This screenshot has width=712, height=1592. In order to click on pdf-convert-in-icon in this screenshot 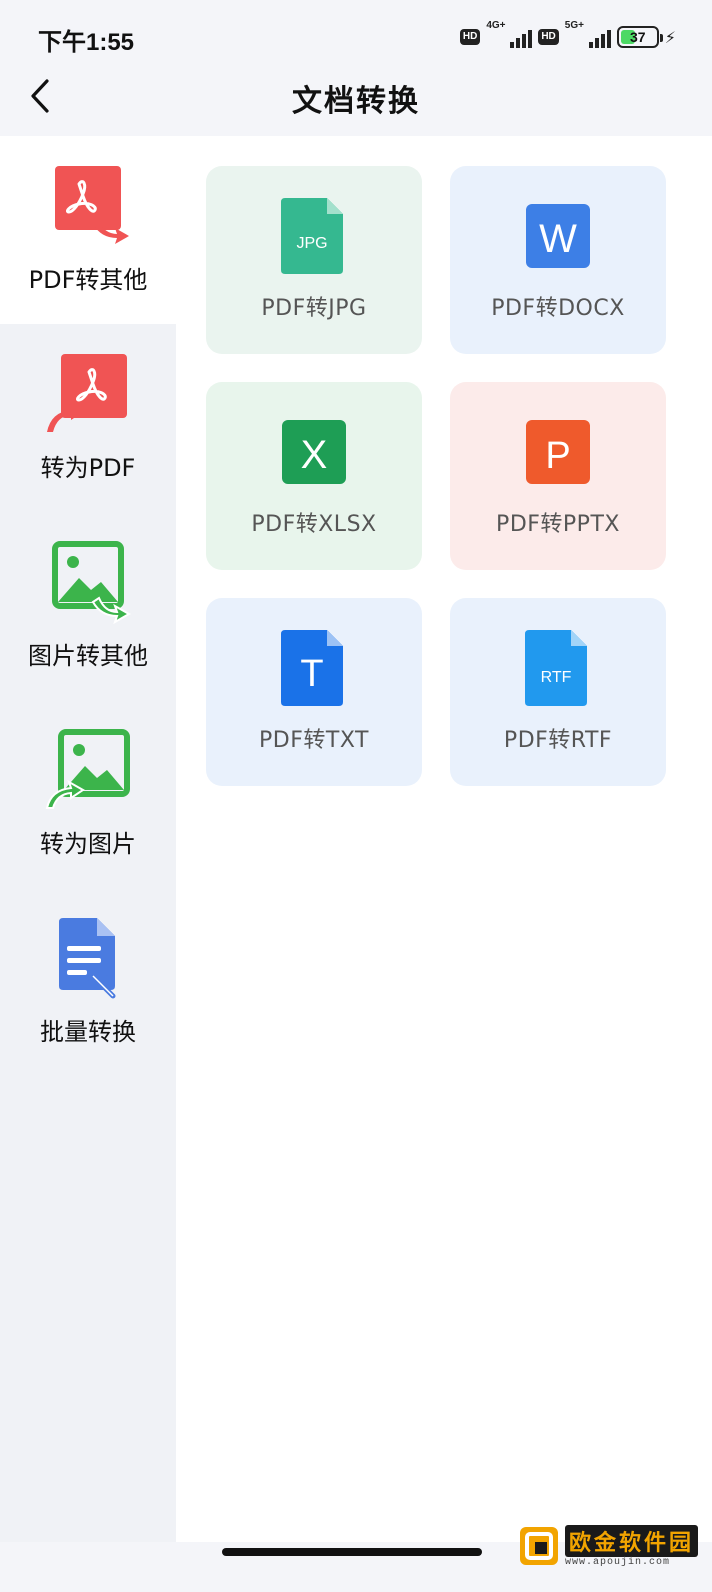, I will do `click(87, 393)`.